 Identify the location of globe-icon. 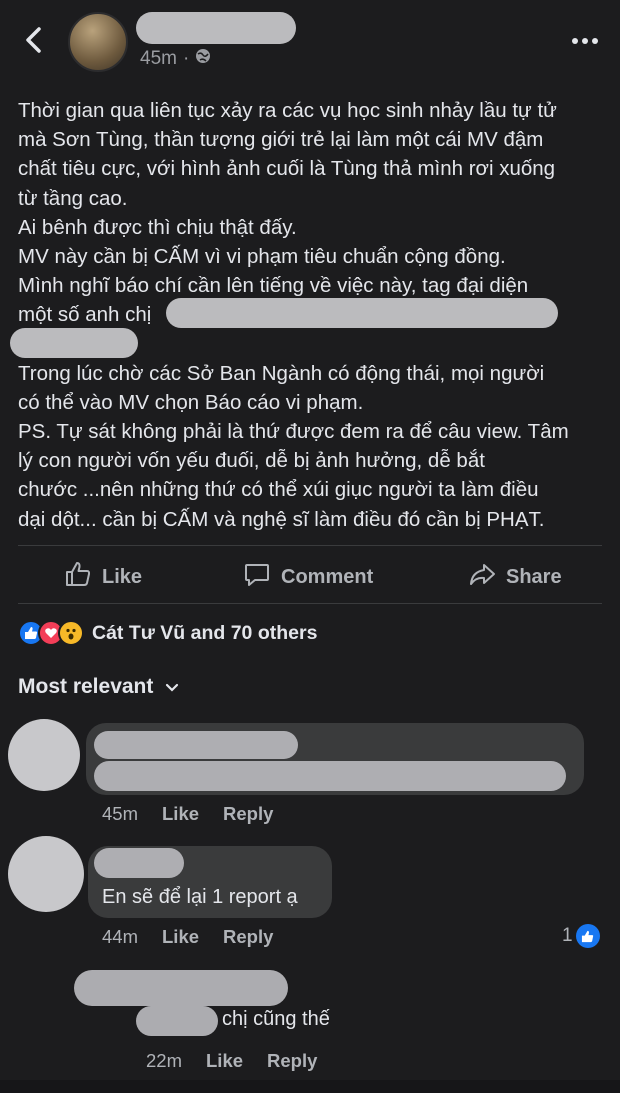
(203, 59).